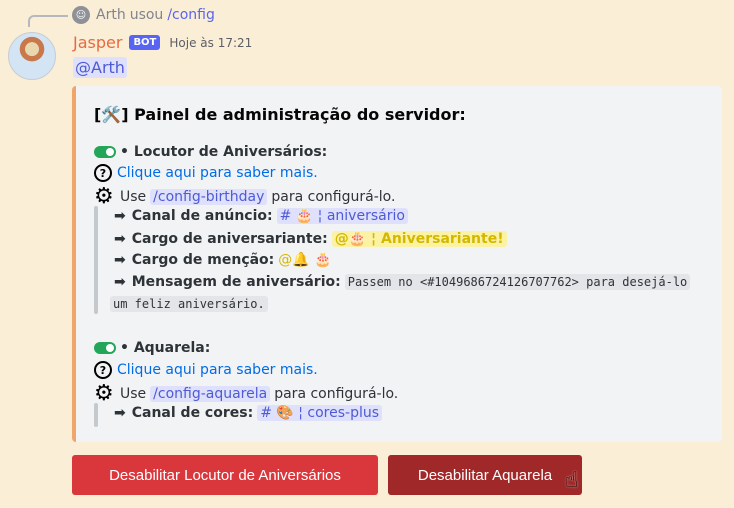 The width and height of the screenshot is (734, 508). What do you see at coordinates (209, 197) in the screenshot?
I see `command-config-birthday: /config-birthday` at bounding box center [209, 197].